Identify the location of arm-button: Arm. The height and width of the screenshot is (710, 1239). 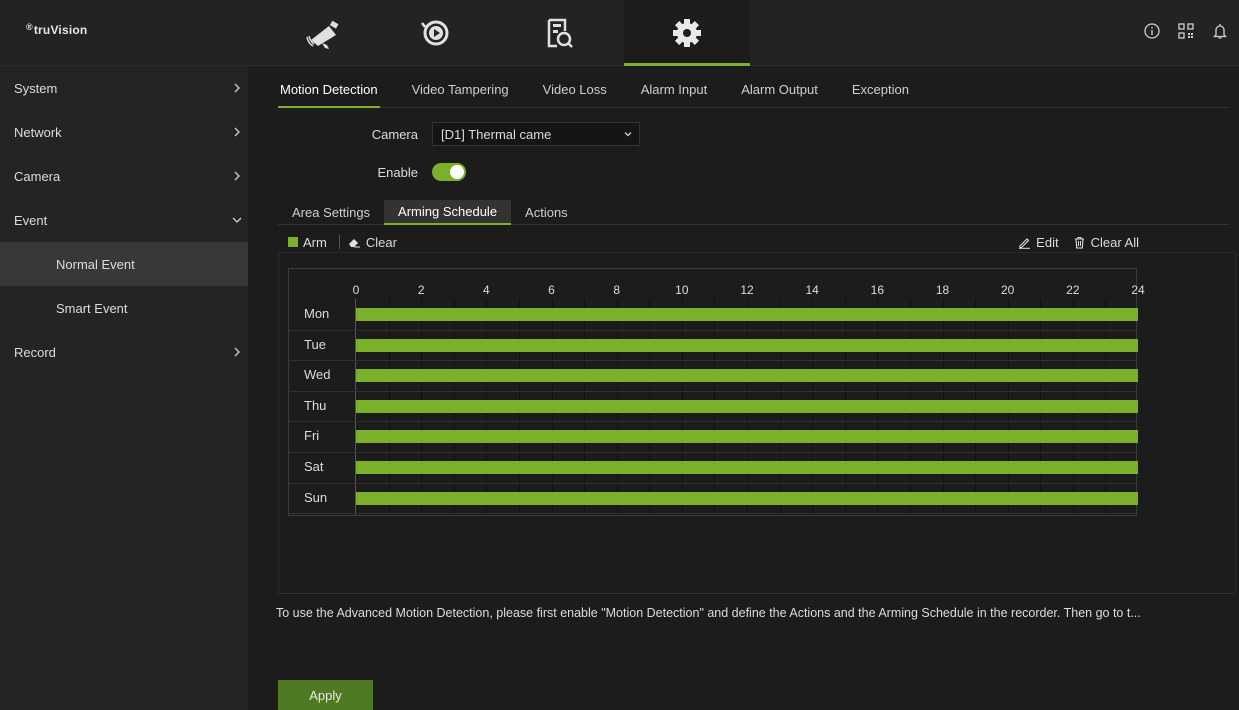
(307, 242).